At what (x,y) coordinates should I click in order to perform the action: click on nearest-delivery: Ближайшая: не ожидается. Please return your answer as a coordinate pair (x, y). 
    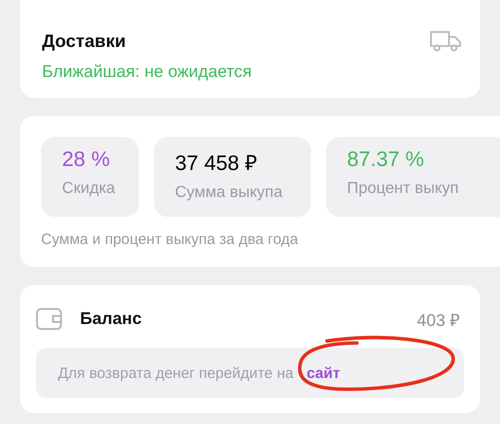
    Looking at the image, I should click on (147, 72).